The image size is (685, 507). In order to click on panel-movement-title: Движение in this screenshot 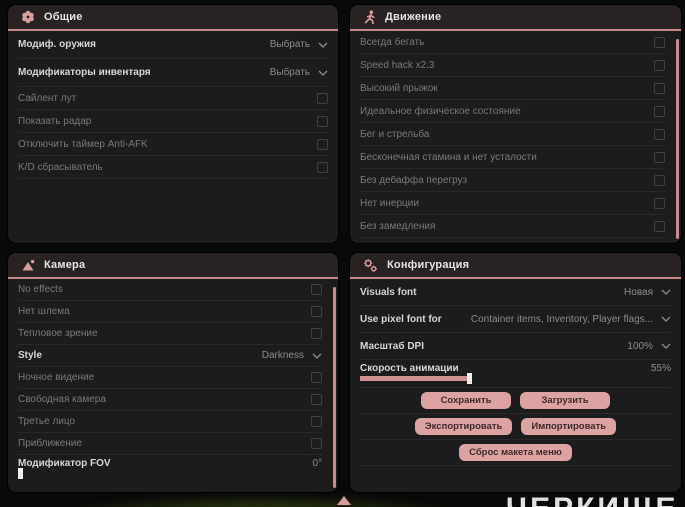, I will do `click(413, 17)`.